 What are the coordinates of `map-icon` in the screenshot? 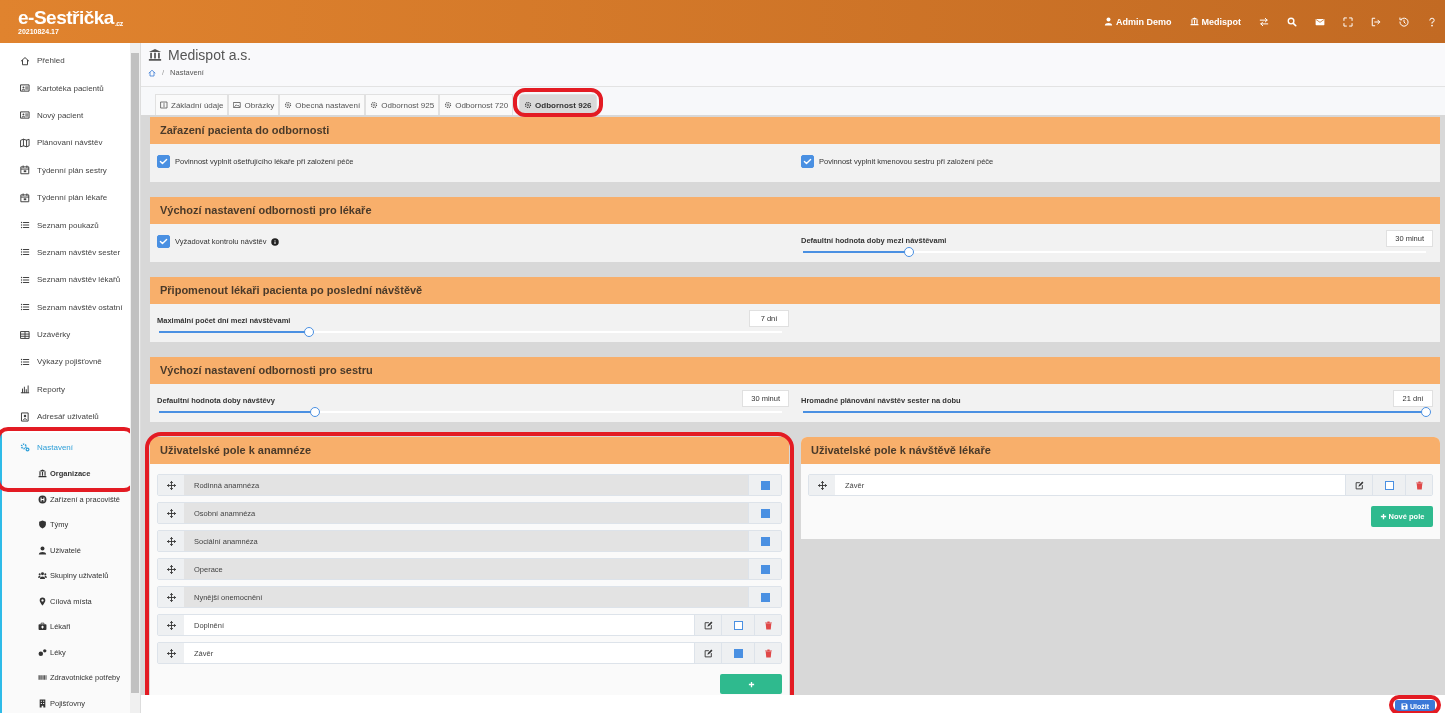 It's located at (25, 142).